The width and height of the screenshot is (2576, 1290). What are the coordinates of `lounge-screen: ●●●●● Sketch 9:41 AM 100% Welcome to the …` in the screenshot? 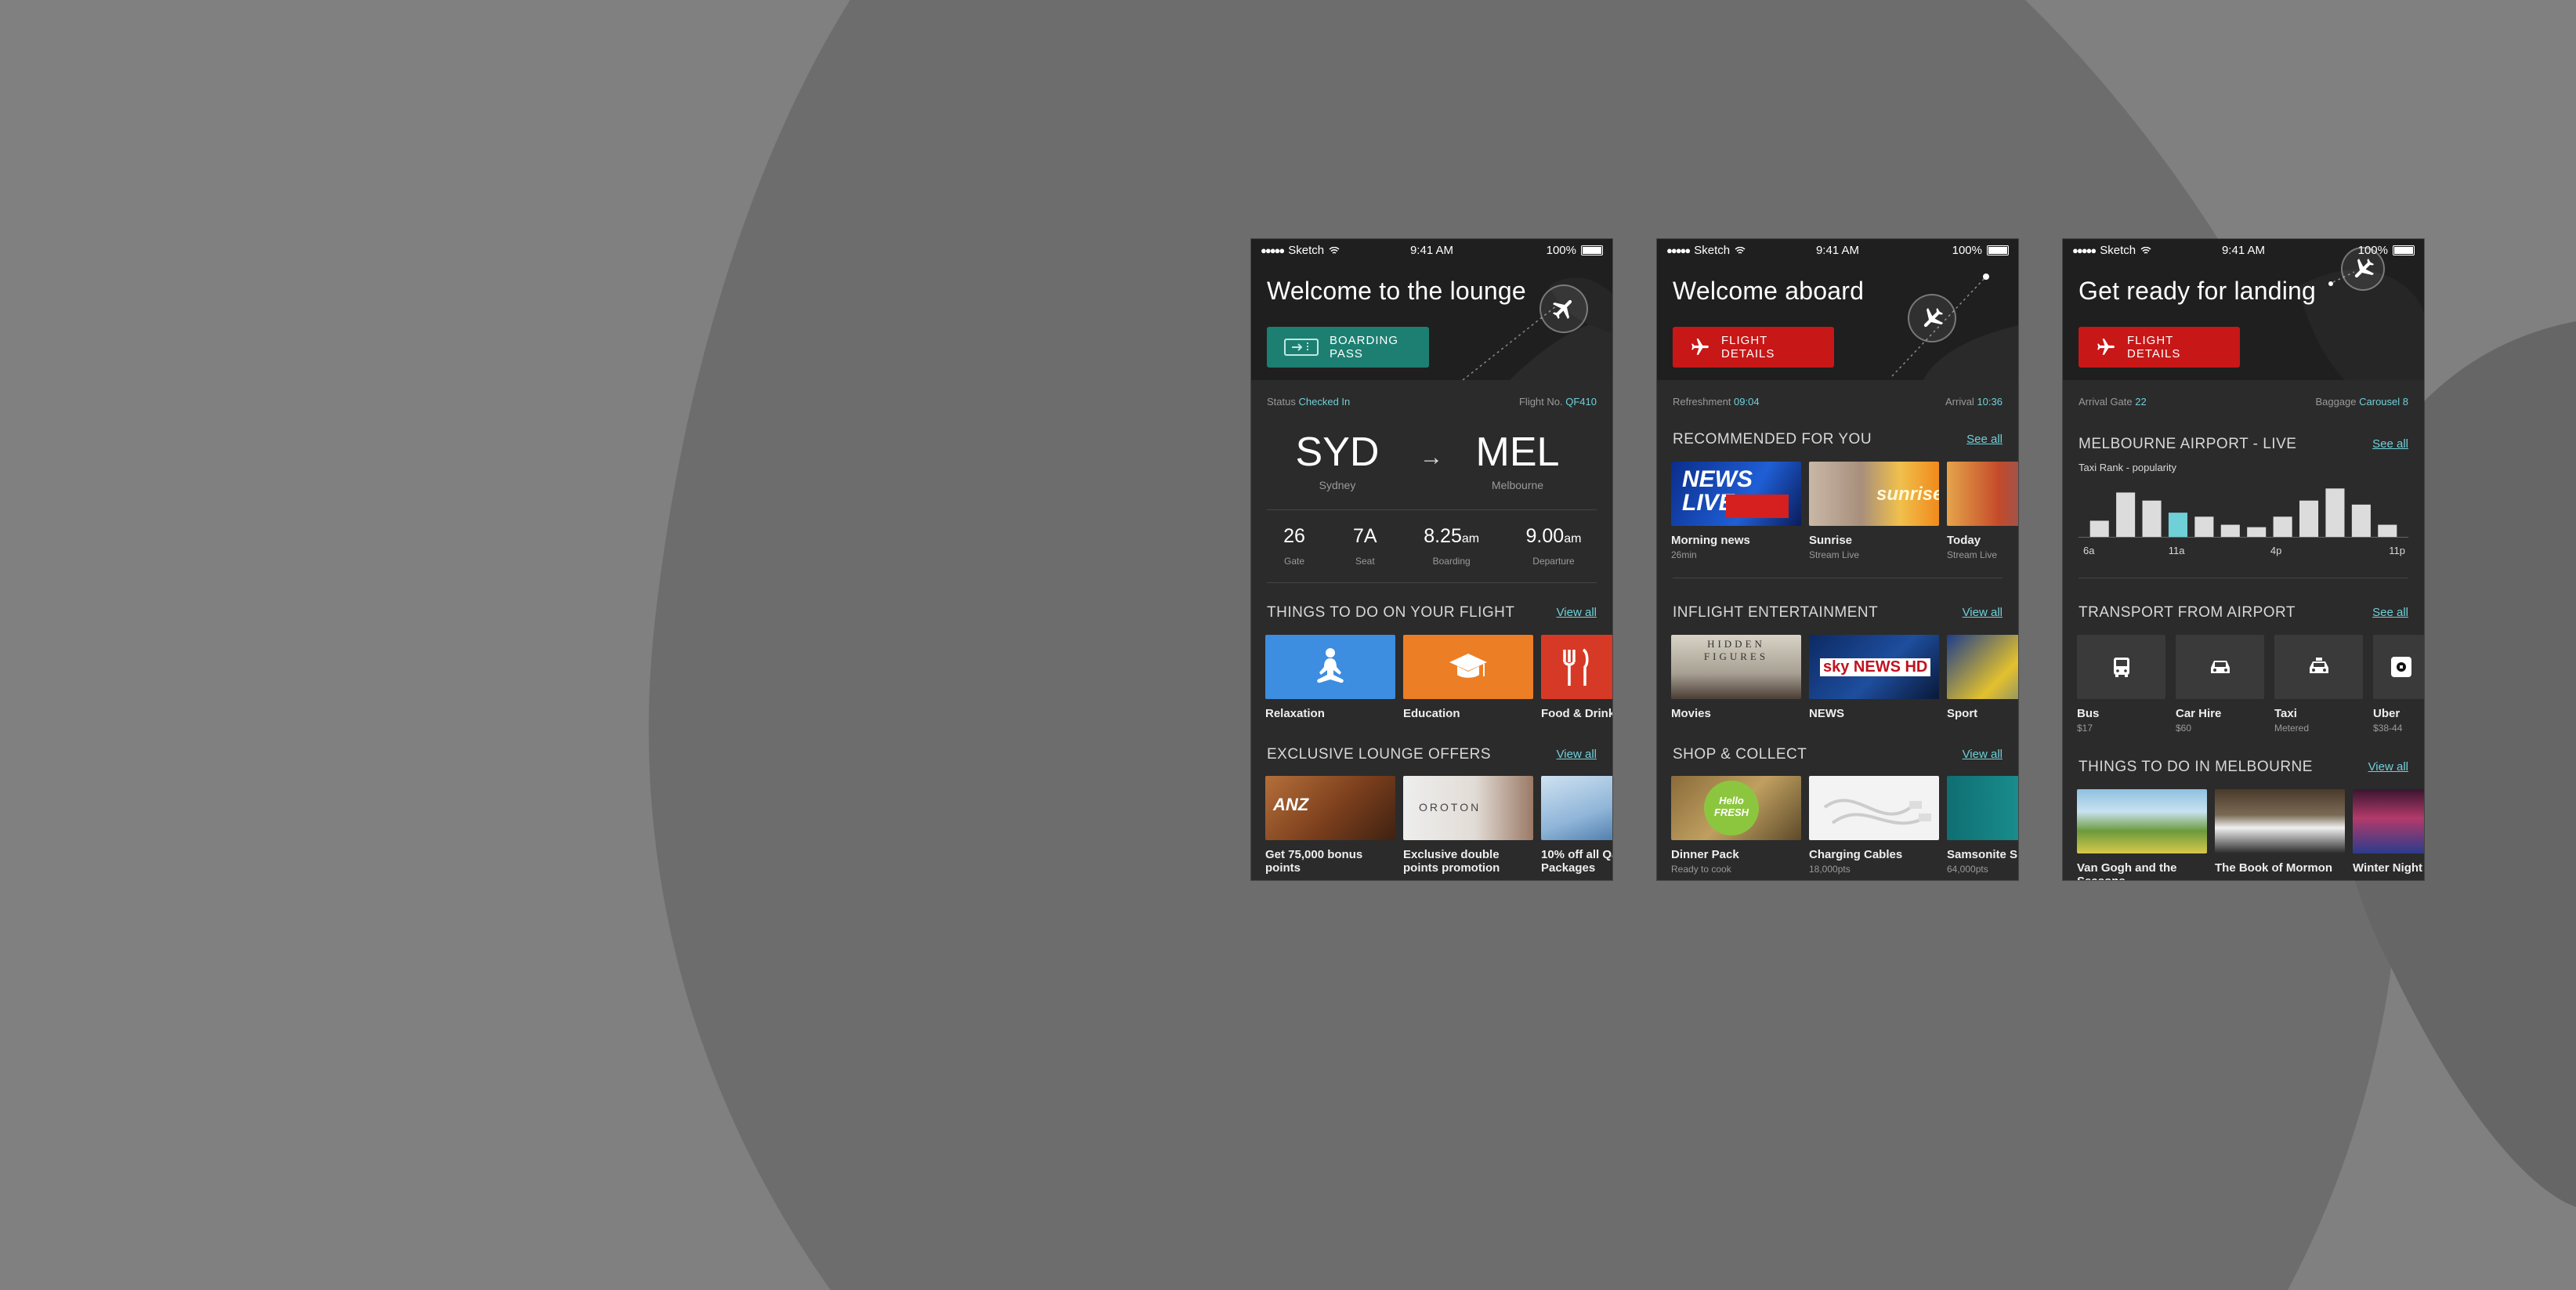 It's located at (1432, 559).